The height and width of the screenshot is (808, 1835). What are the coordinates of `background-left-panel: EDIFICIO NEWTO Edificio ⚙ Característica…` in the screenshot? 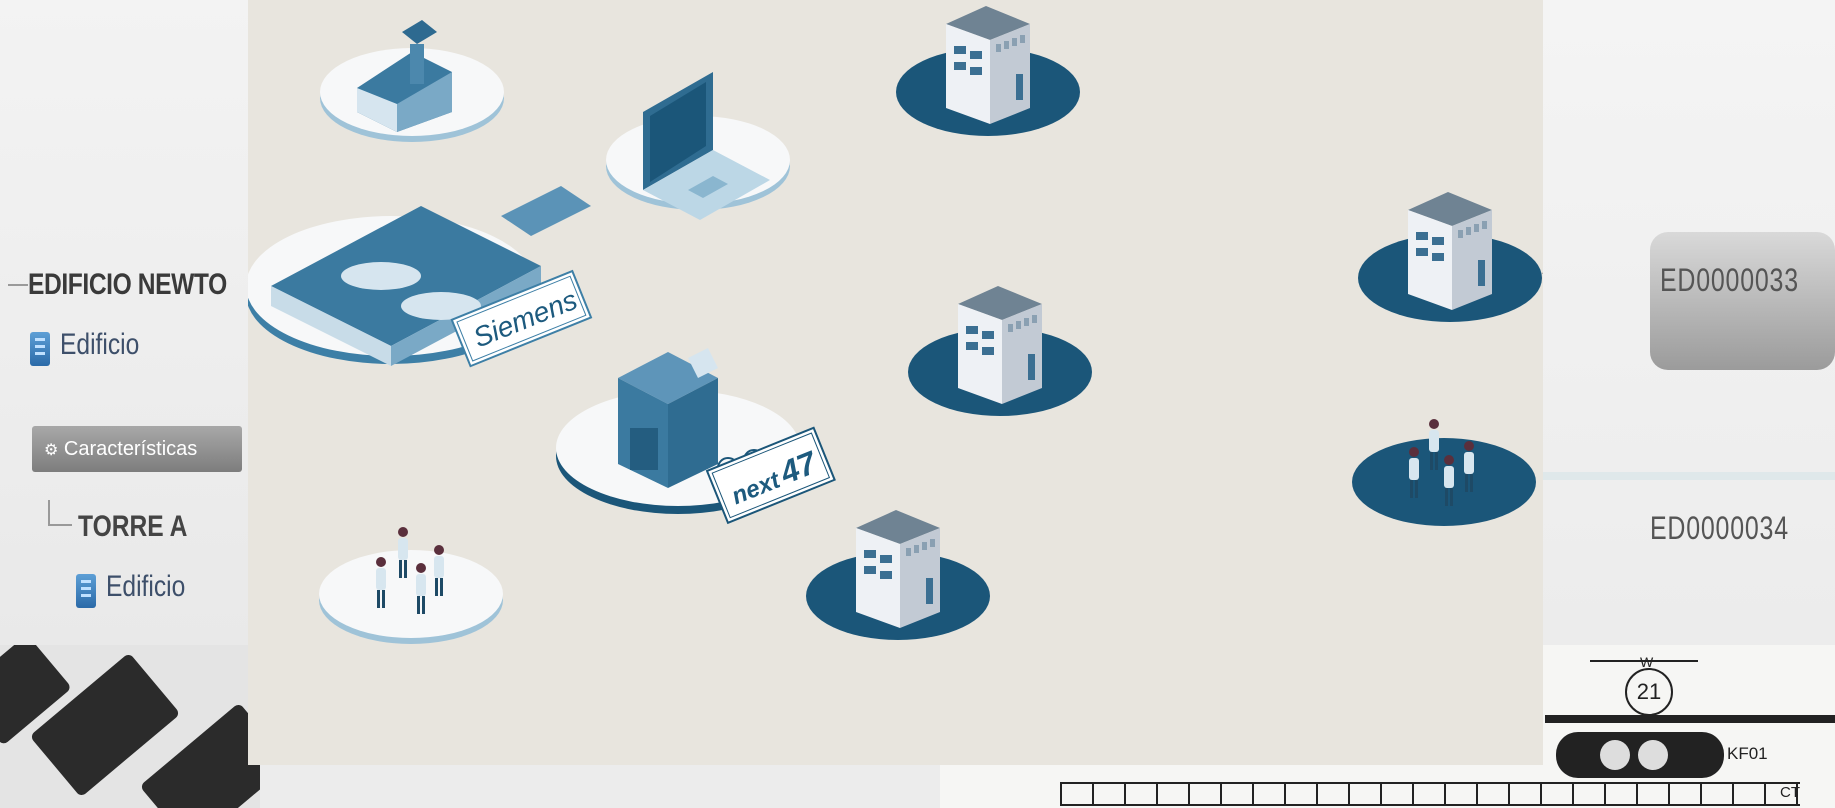 It's located at (130, 322).